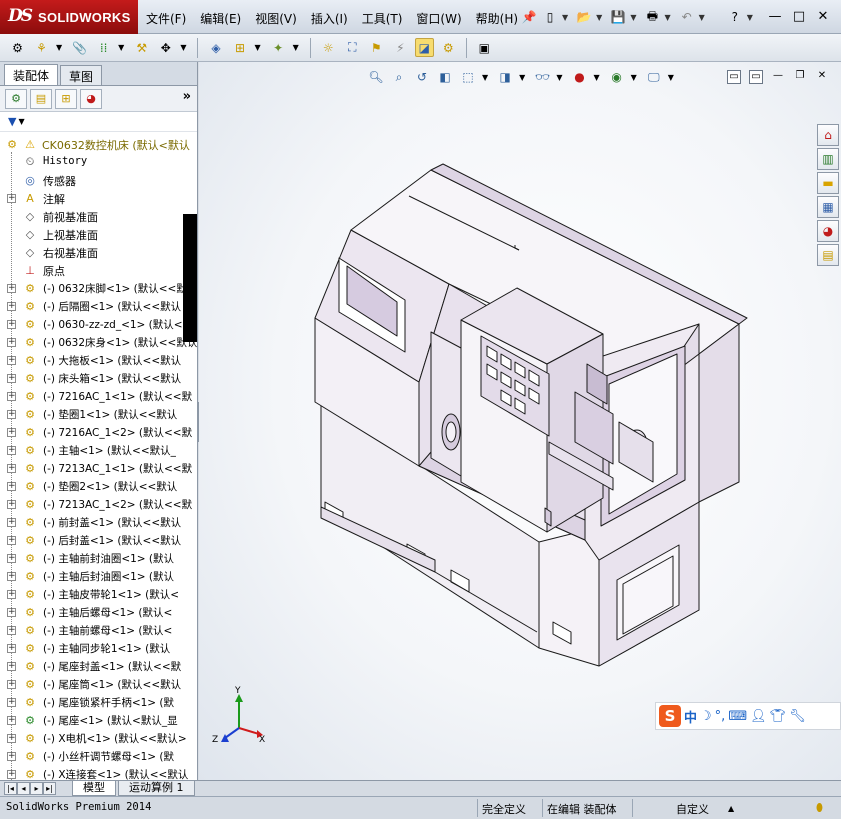 This screenshot has width=841, height=819. I want to click on tree-item-reference: ◎ 传感器, so click(98, 180).